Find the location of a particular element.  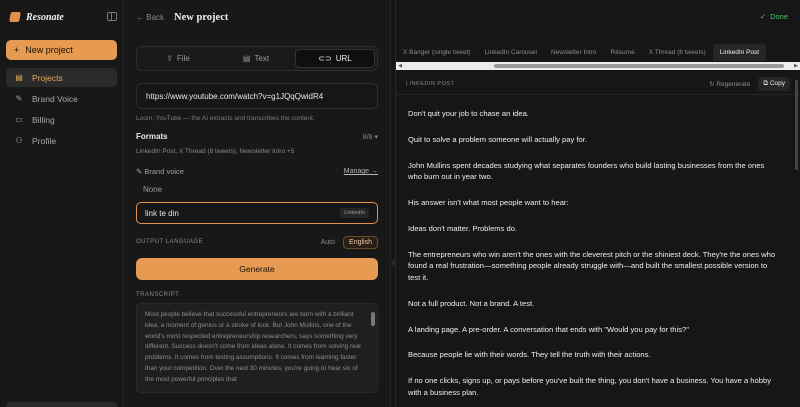

brand-name: Resonate is located at coordinates (45, 17).